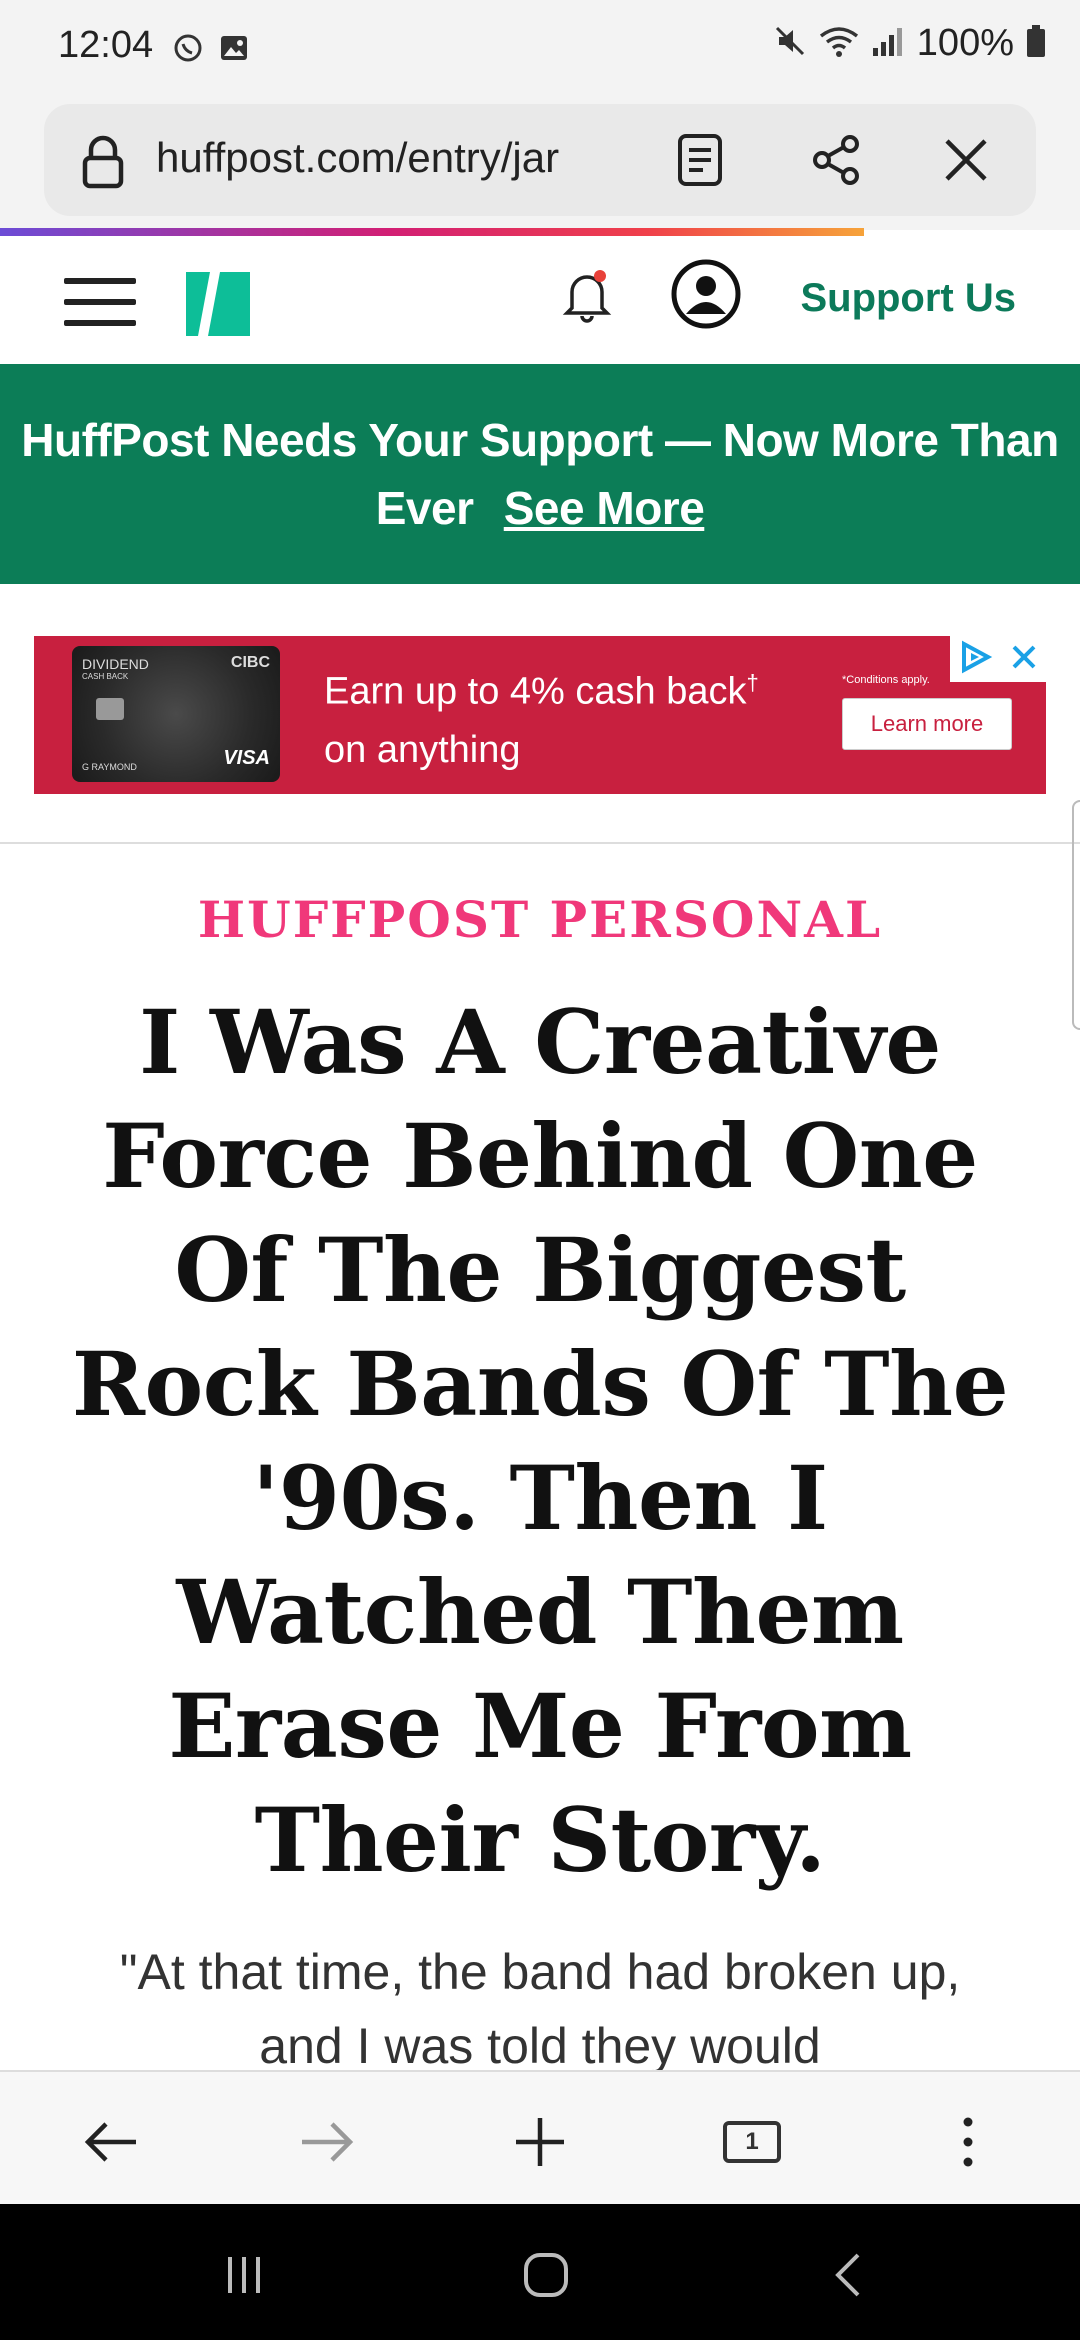 This screenshot has width=1080, height=2340. Describe the element at coordinates (888, 43) in the screenshot. I see `signal-icon` at that location.